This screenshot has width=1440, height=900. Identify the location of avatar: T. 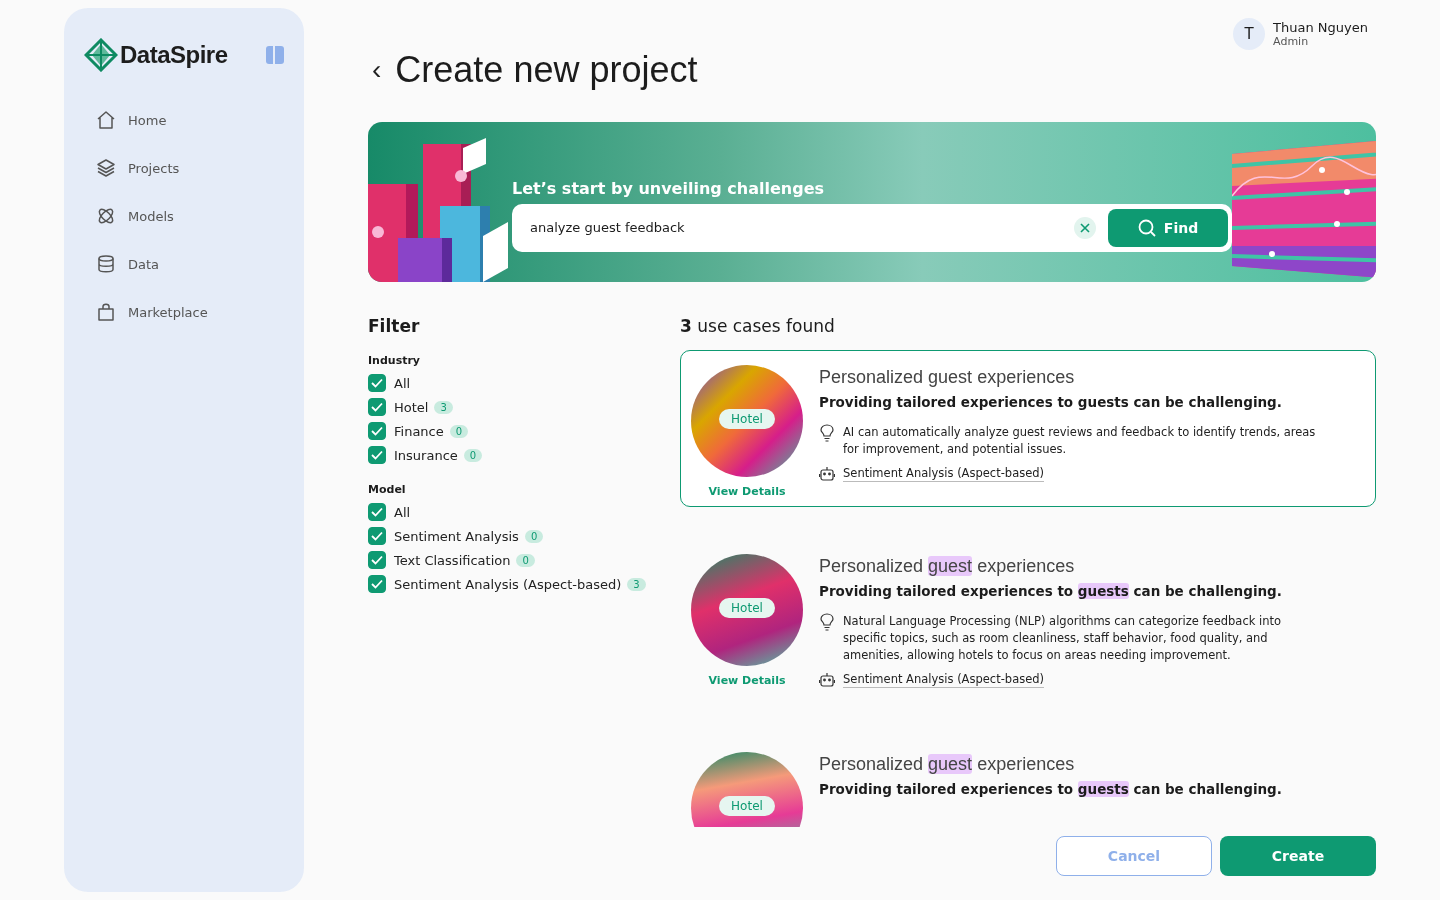
(1249, 34).